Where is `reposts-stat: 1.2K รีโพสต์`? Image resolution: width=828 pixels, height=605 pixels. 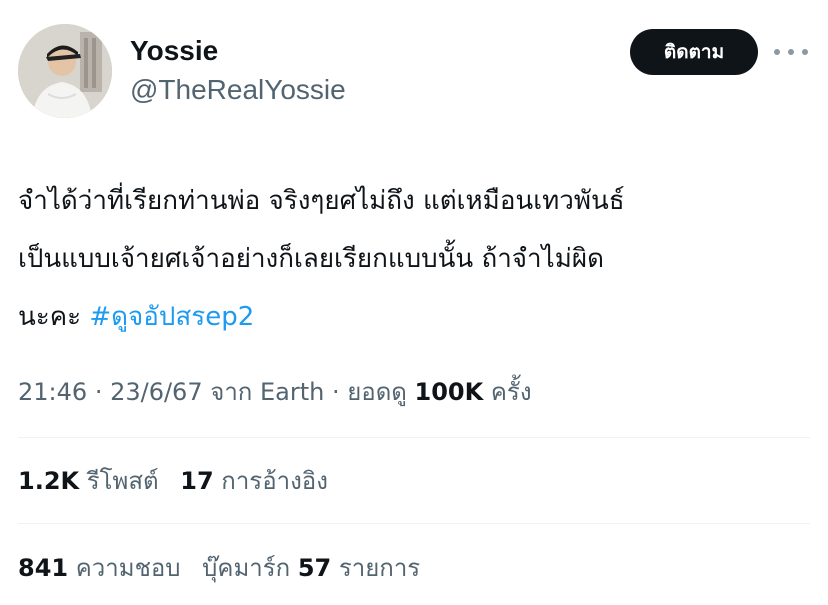
reposts-stat: 1.2K รีโพสต์ is located at coordinates (88, 481).